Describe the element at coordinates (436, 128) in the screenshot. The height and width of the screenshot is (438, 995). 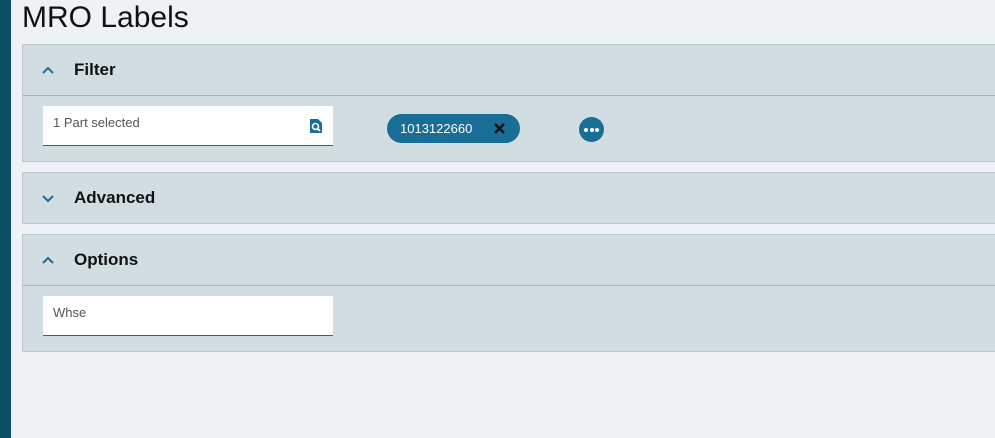
I see `selected-part-chip-label: 1013122660` at that location.